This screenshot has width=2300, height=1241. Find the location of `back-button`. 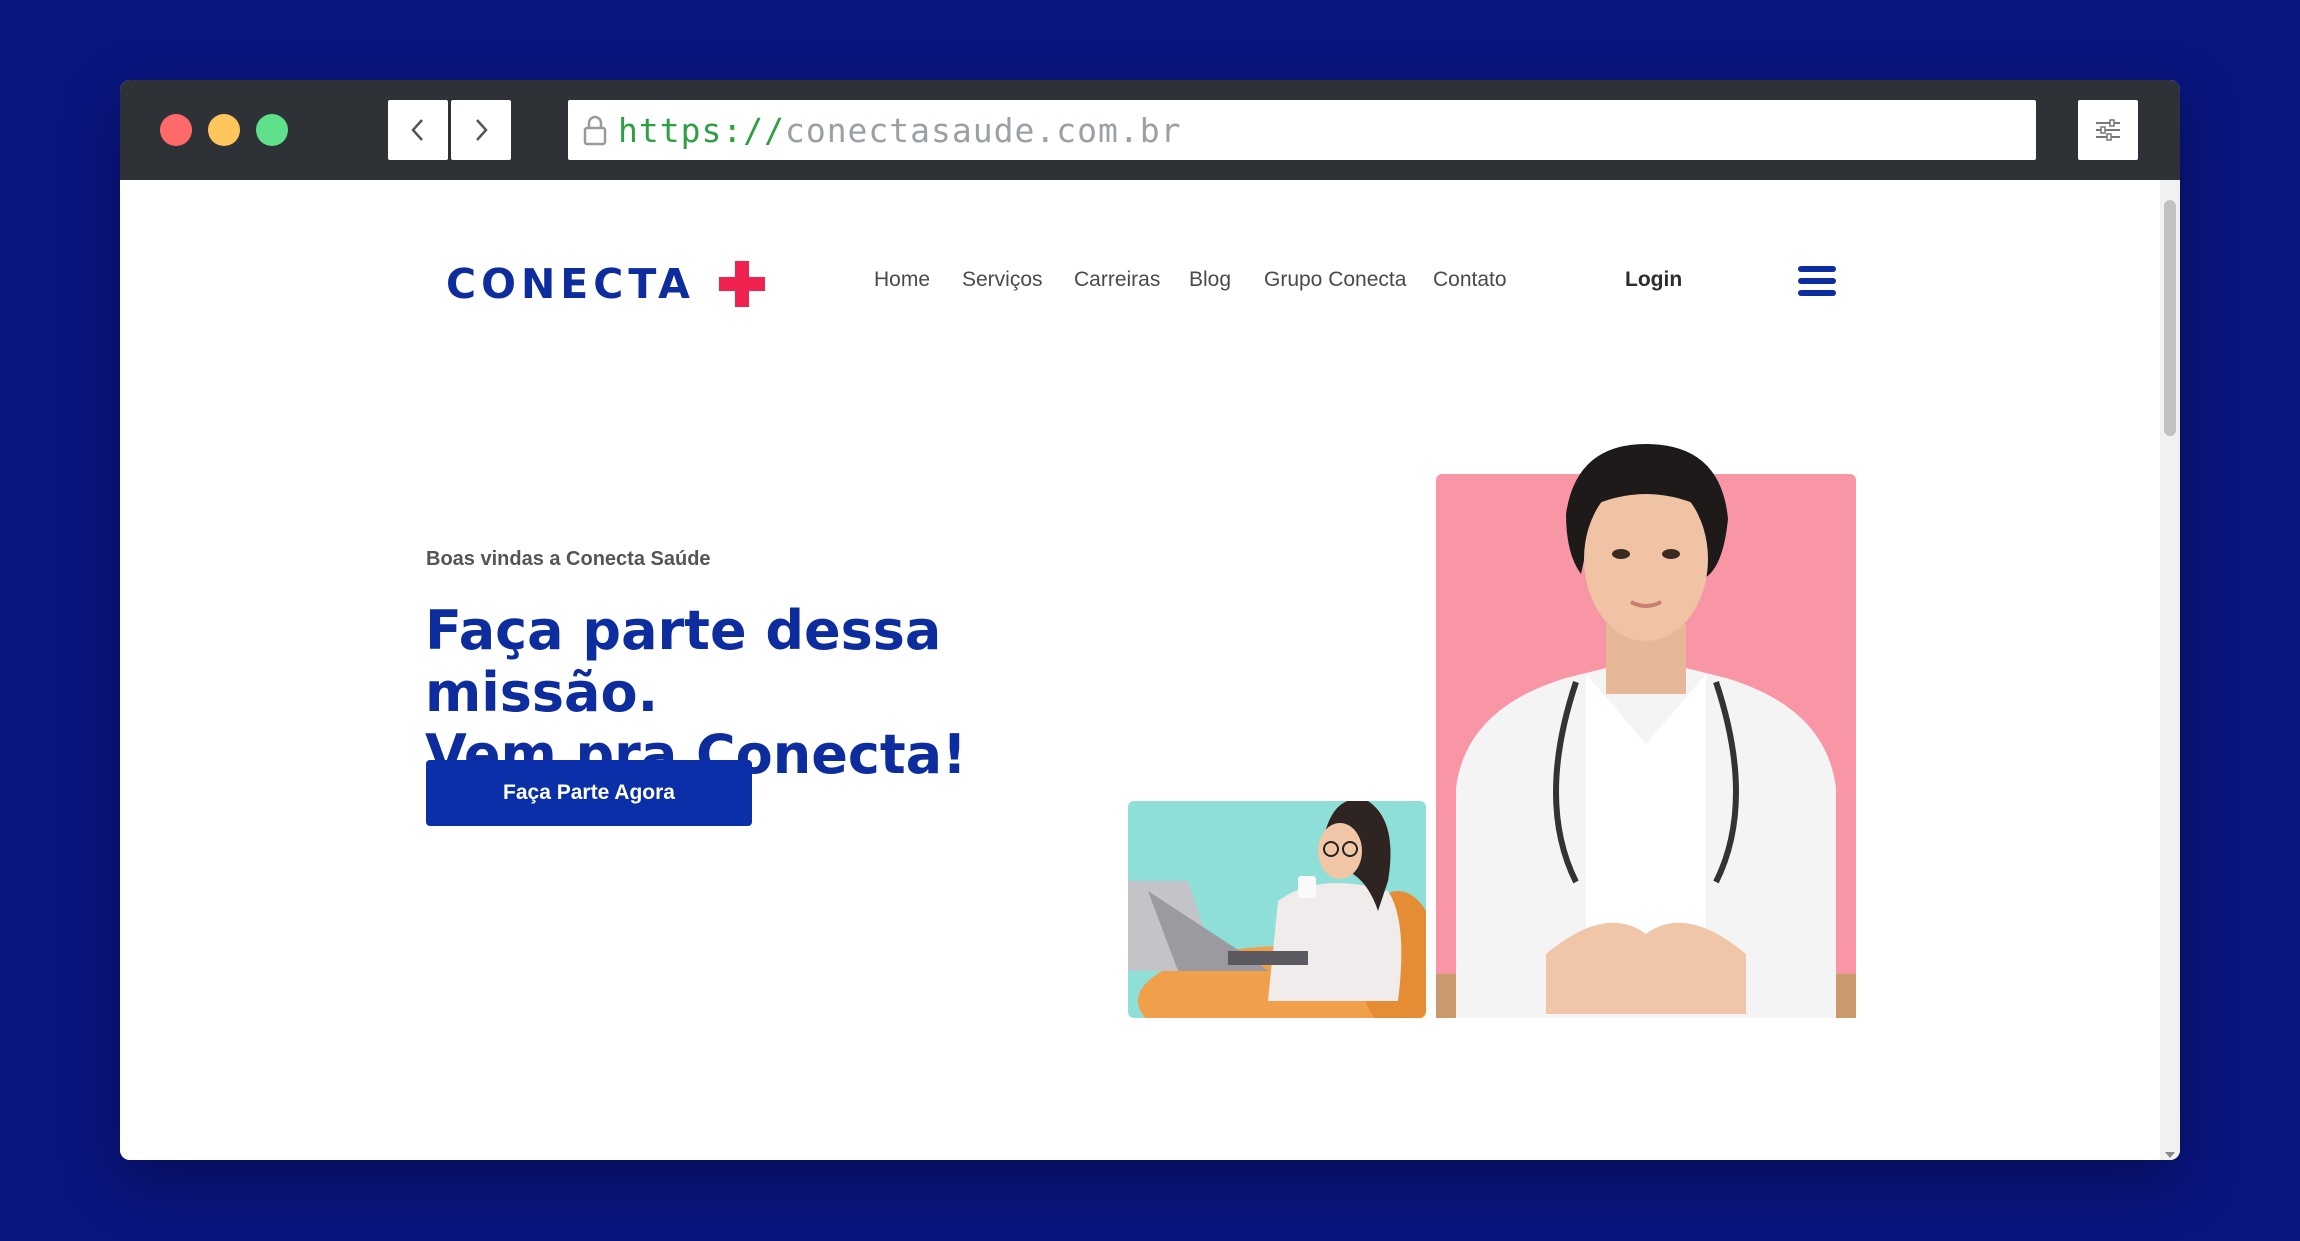

back-button is located at coordinates (418, 130).